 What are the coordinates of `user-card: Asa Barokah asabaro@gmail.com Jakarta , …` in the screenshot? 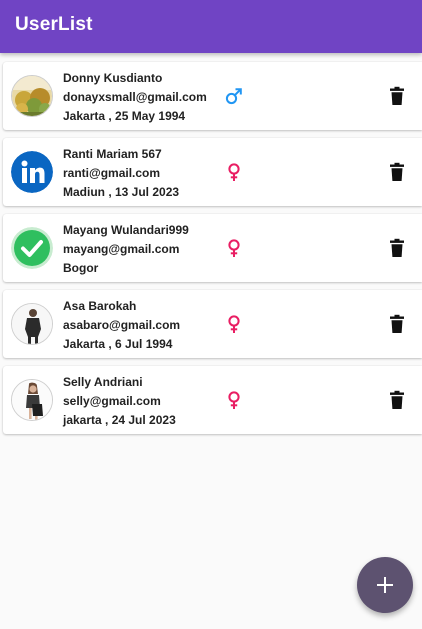 It's located at (212, 324).